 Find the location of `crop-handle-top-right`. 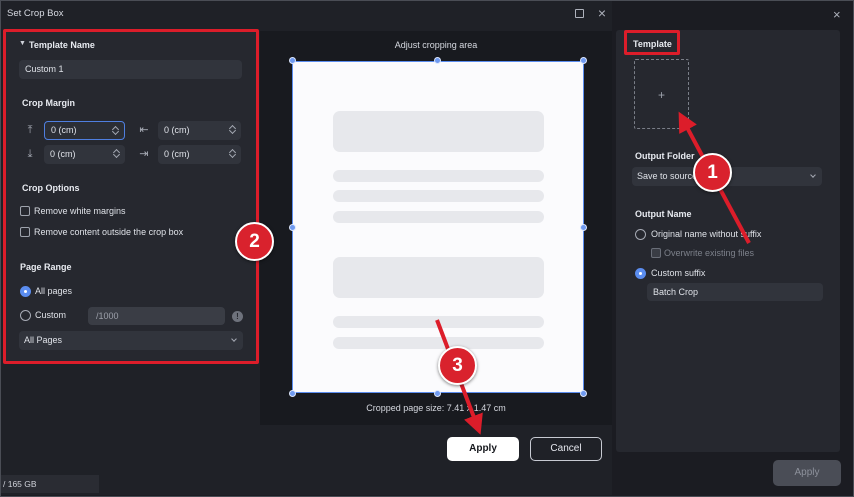

crop-handle-top-right is located at coordinates (583, 60).